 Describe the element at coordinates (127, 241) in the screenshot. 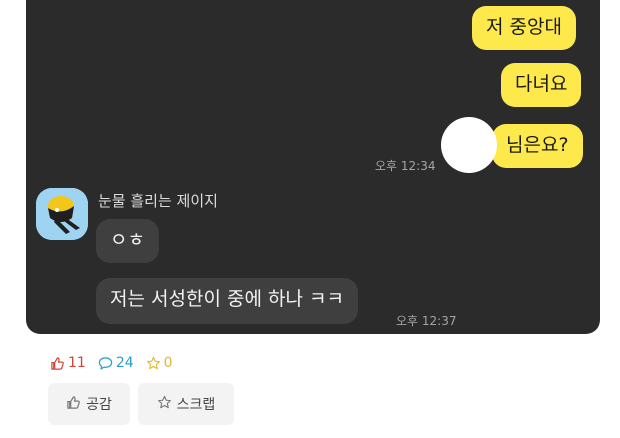

I see `their-message-bubble: ㅇㅎ` at that location.